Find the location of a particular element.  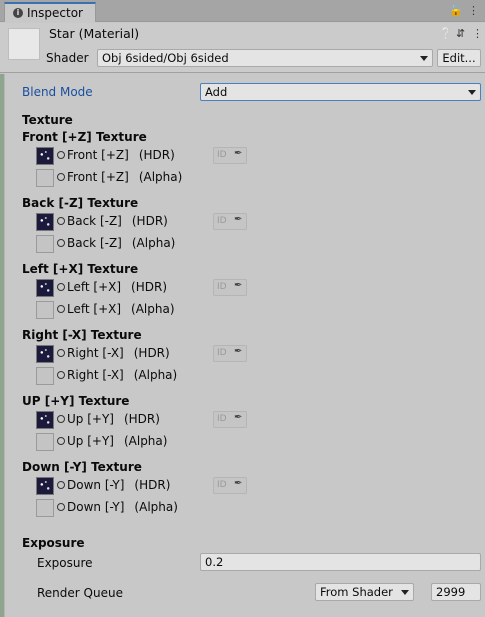

hdr-texture-label: Back [-Z] is located at coordinates (94, 221).